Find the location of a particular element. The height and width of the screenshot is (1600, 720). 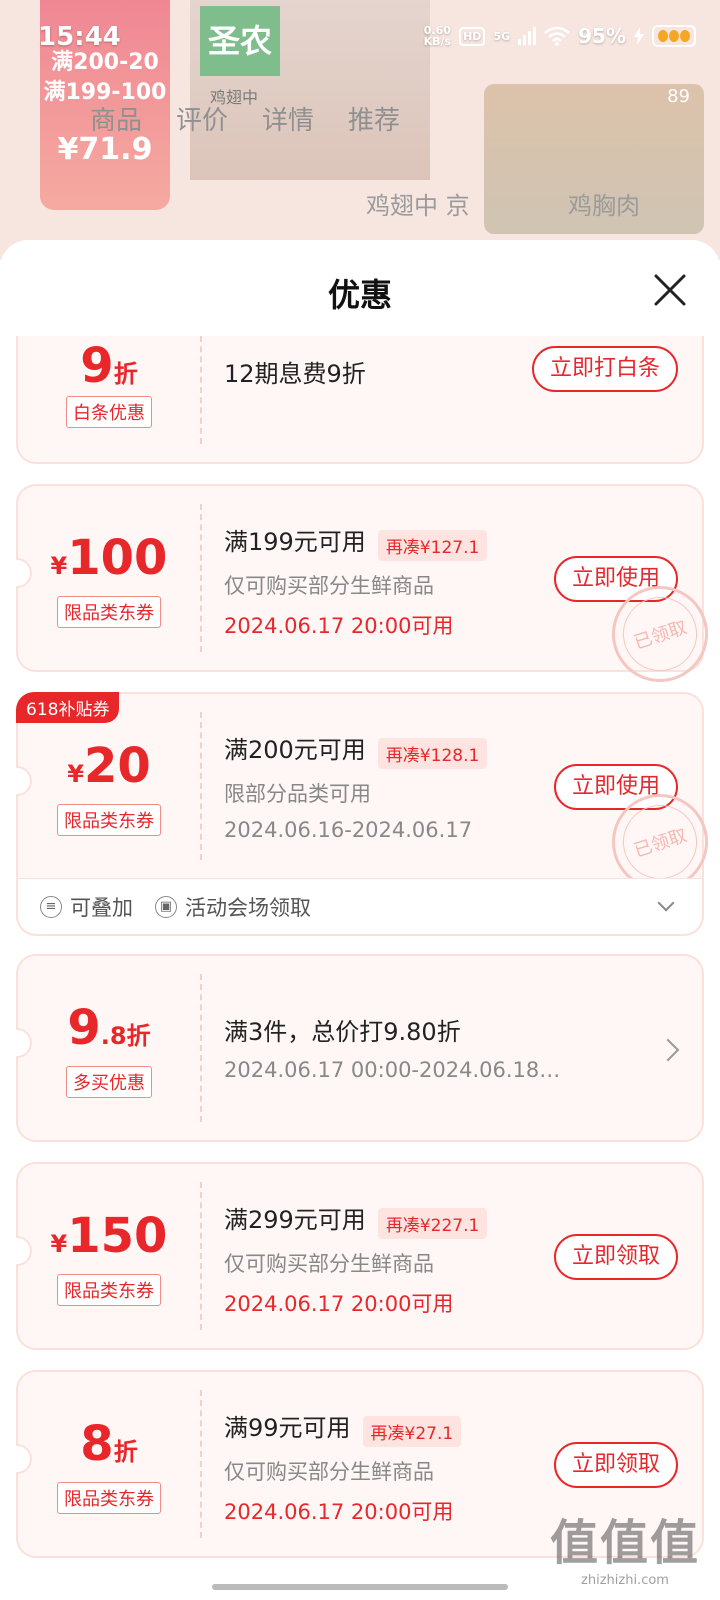

sheet-title: 优惠 is located at coordinates (359, 295).